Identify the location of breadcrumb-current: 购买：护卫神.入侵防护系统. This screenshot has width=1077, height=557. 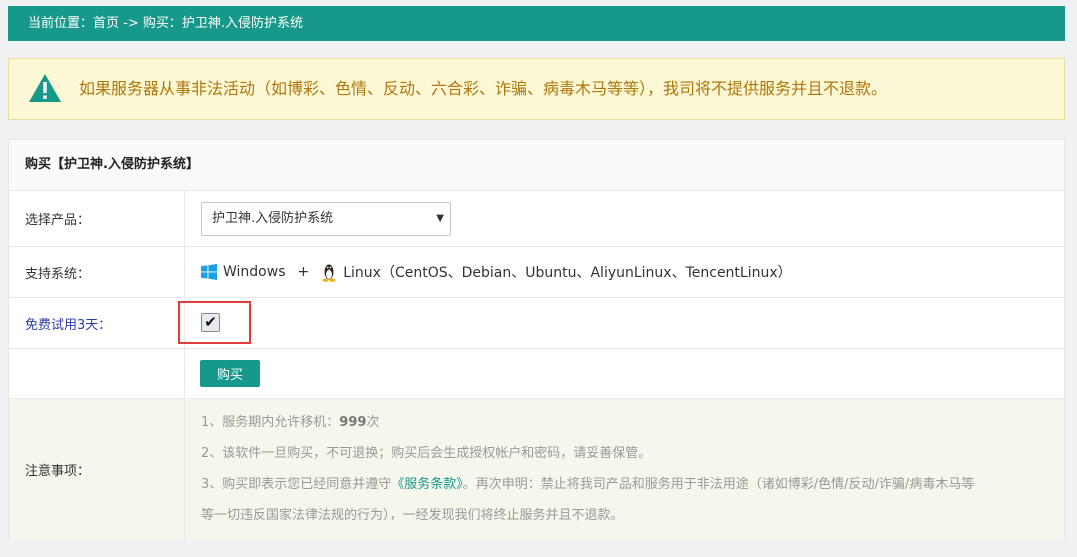
(223, 23).